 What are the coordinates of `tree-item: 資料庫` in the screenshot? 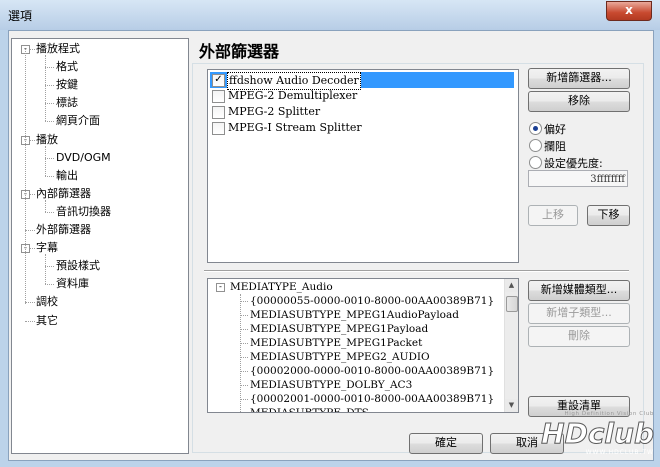 It's located at (72, 284).